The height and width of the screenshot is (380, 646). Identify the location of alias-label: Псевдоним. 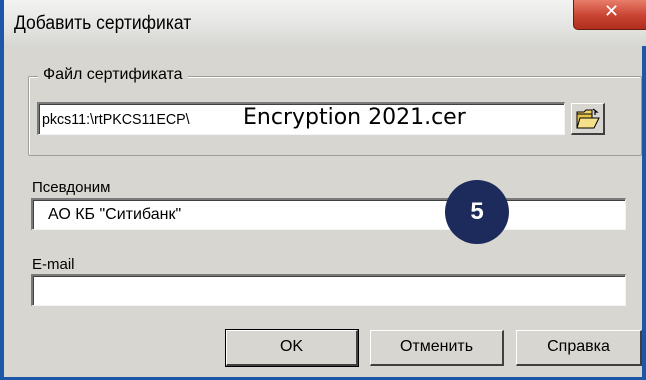
(71, 187).